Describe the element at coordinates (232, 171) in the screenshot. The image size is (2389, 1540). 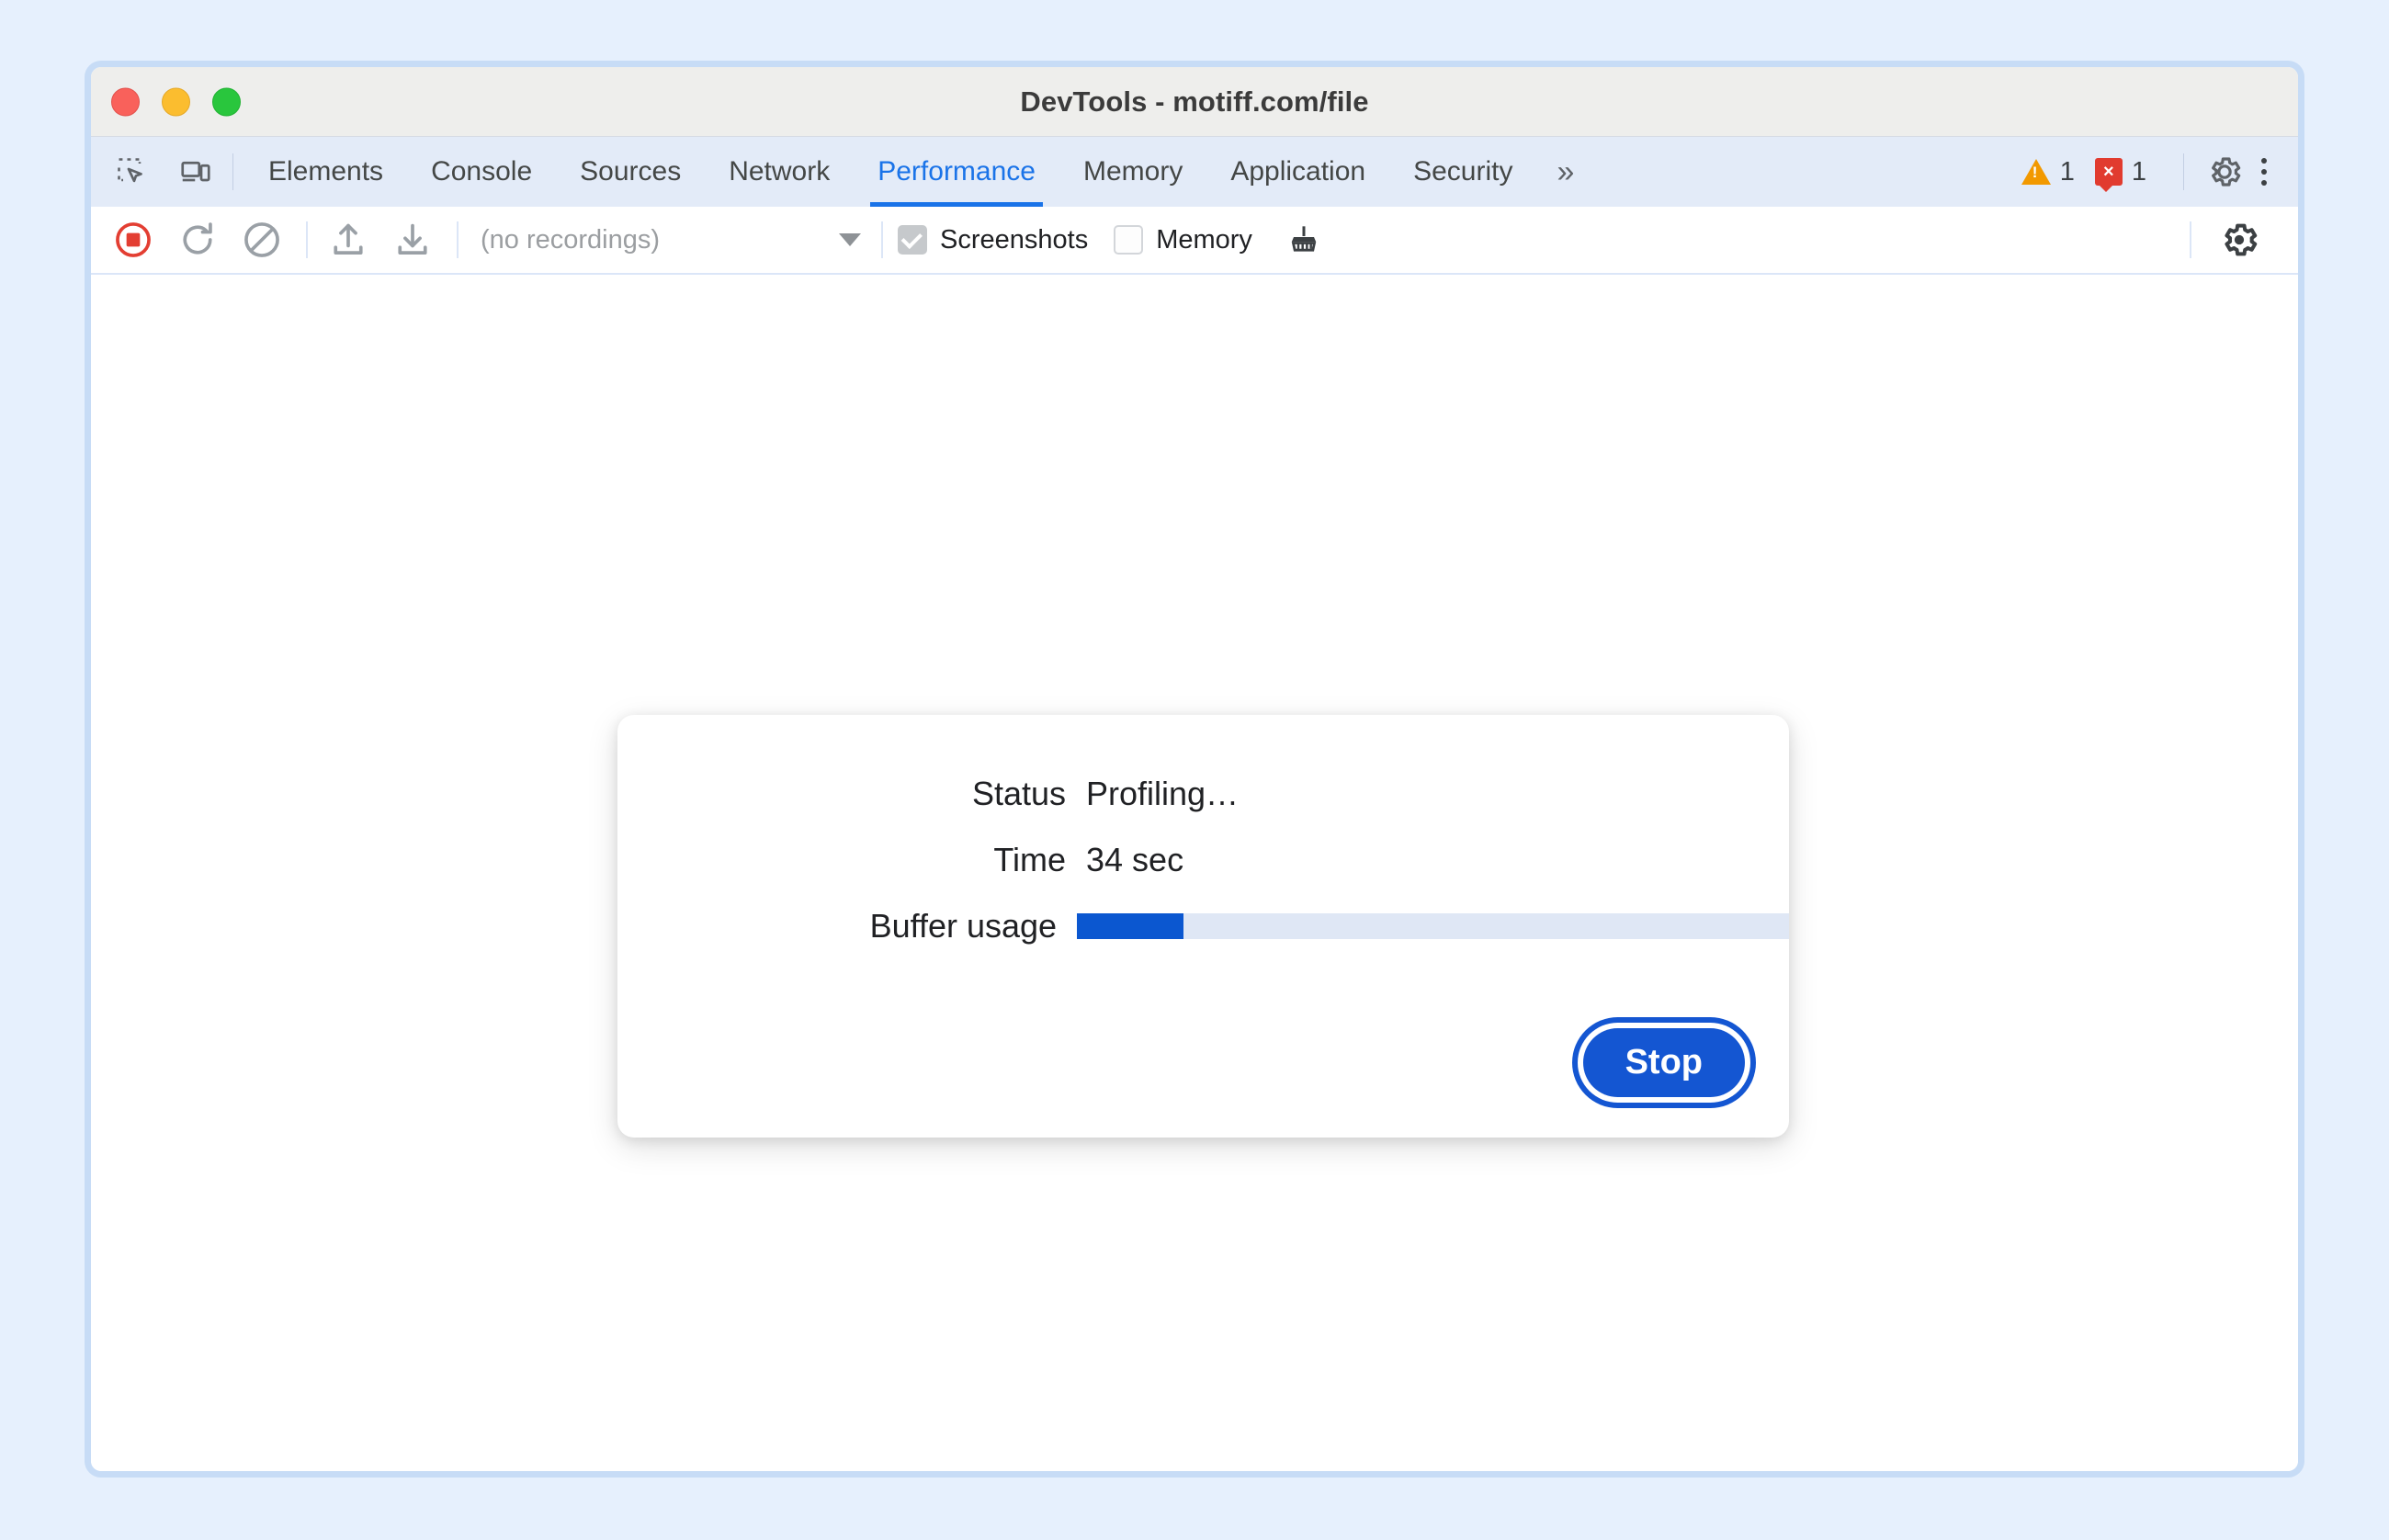
I see `tab-bar-divider` at that location.